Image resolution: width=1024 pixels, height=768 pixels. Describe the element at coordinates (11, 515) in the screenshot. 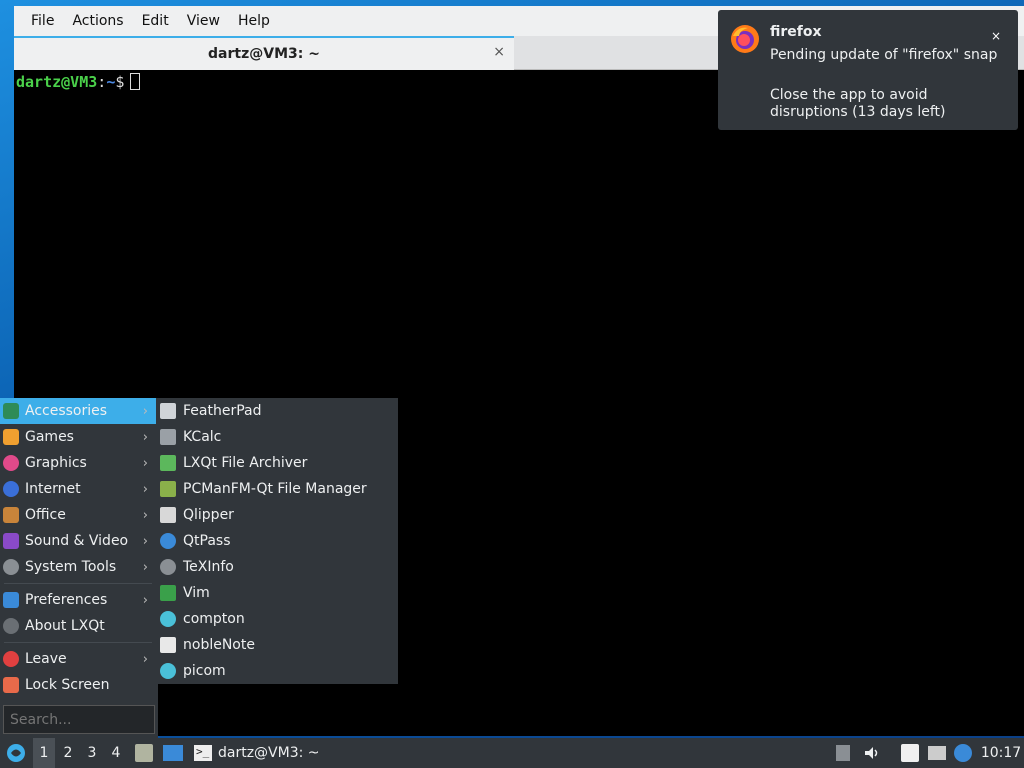

I see `office-icon` at that location.